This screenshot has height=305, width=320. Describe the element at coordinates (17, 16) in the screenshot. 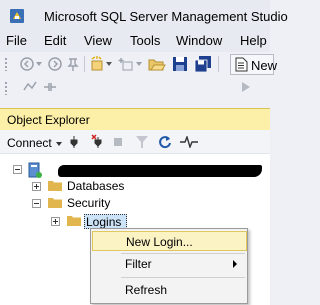

I see `ssms-app-icon` at that location.